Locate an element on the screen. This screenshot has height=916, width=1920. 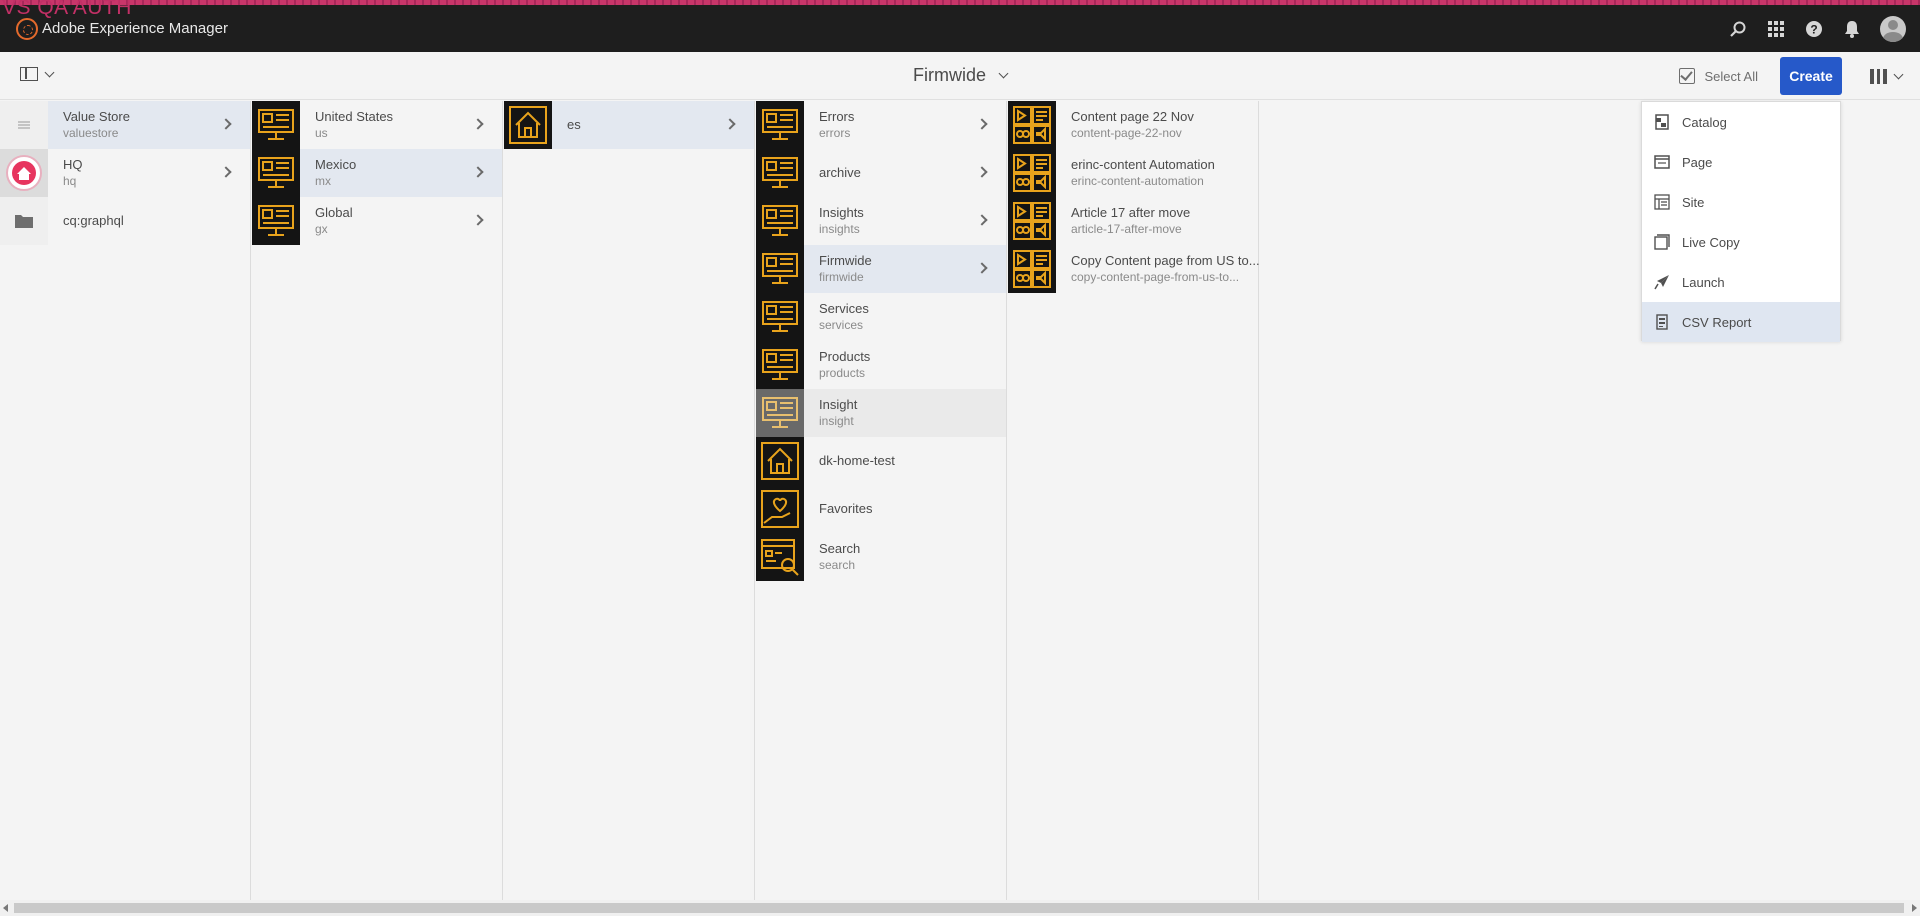
create-menu-item-site: Site is located at coordinates (1741, 202).